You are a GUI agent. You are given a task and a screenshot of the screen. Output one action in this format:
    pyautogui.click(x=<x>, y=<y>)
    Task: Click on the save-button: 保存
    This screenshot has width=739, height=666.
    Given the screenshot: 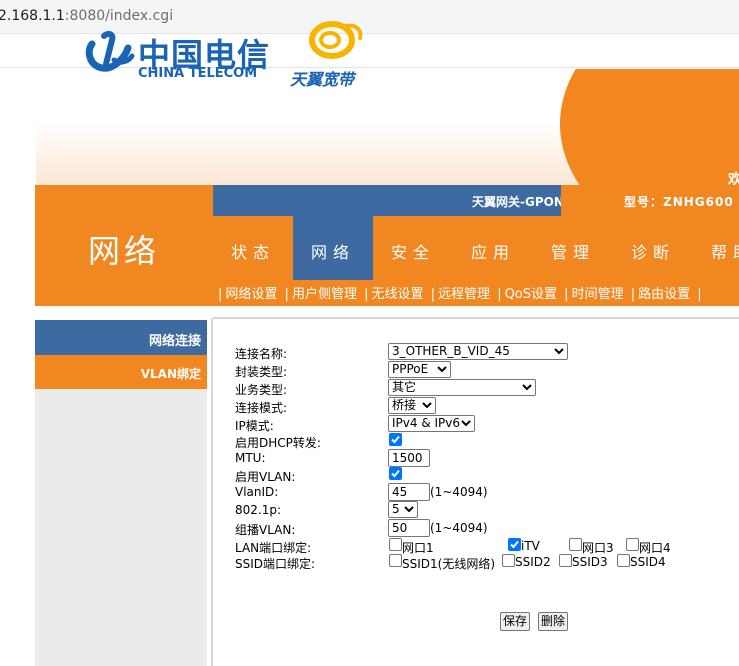 What is the action you would take?
    pyautogui.click(x=515, y=621)
    